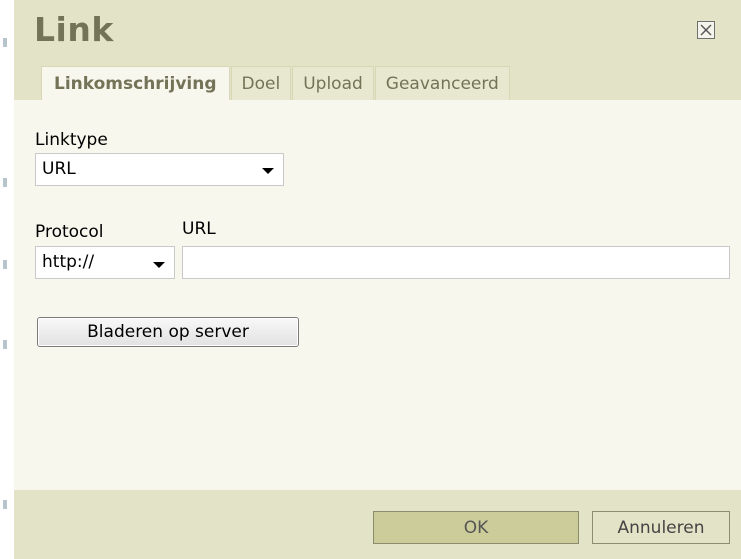 The width and height of the screenshot is (741, 559). I want to click on dialog-footer: OK Annuleren, so click(377, 524).